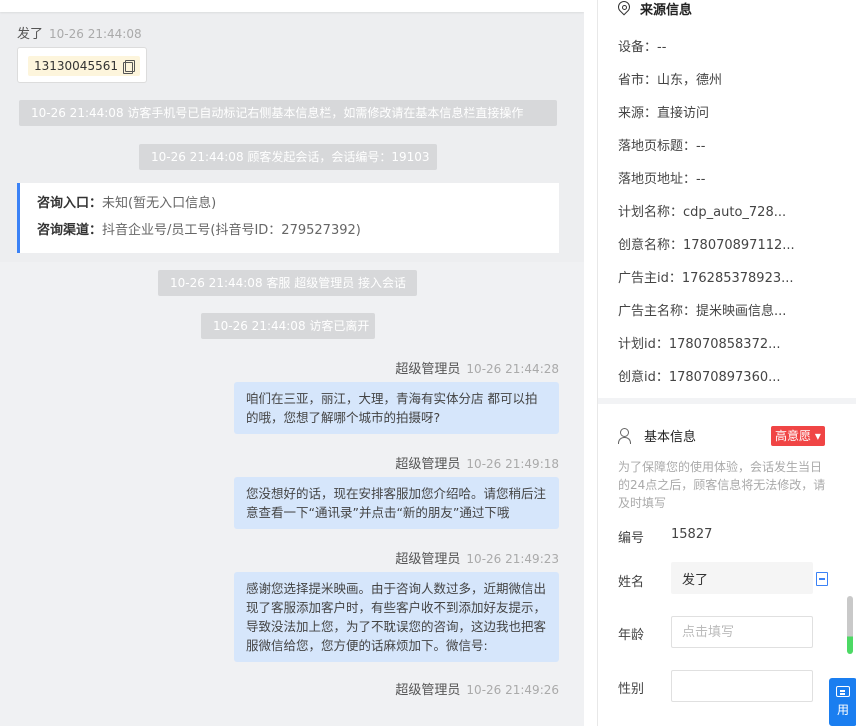  I want to click on basic-info-title: 基本信息, so click(657, 435).